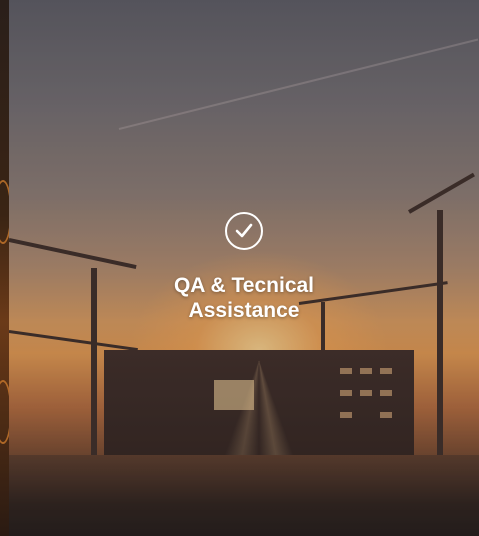 The width and height of the screenshot is (479, 536). What do you see at coordinates (244, 310) in the screenshot?
I see `feature-title-line2: Assistance` at bounding box center [244, 310].